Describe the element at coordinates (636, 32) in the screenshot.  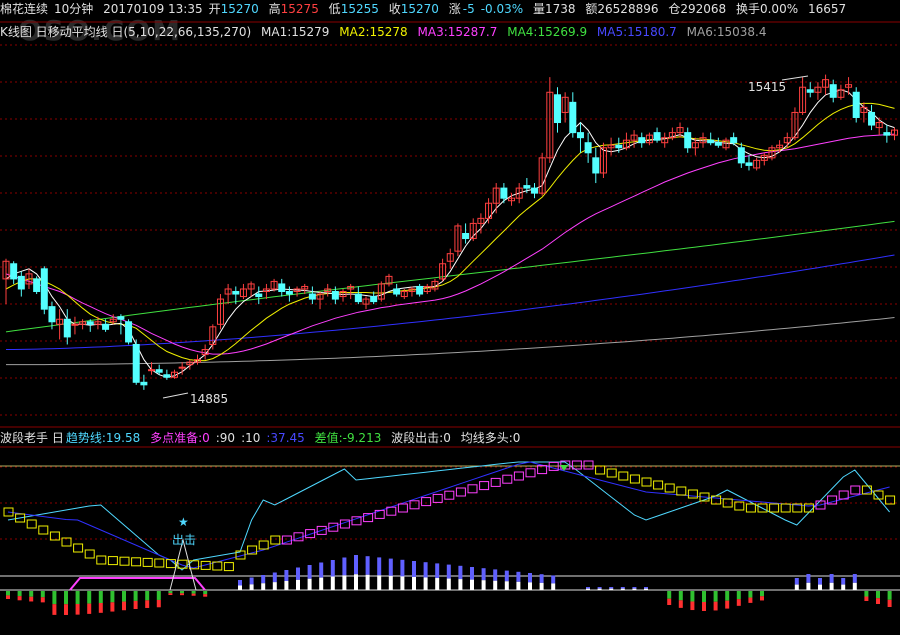
I see `ma5-value: MA5:15180.7` at that location.